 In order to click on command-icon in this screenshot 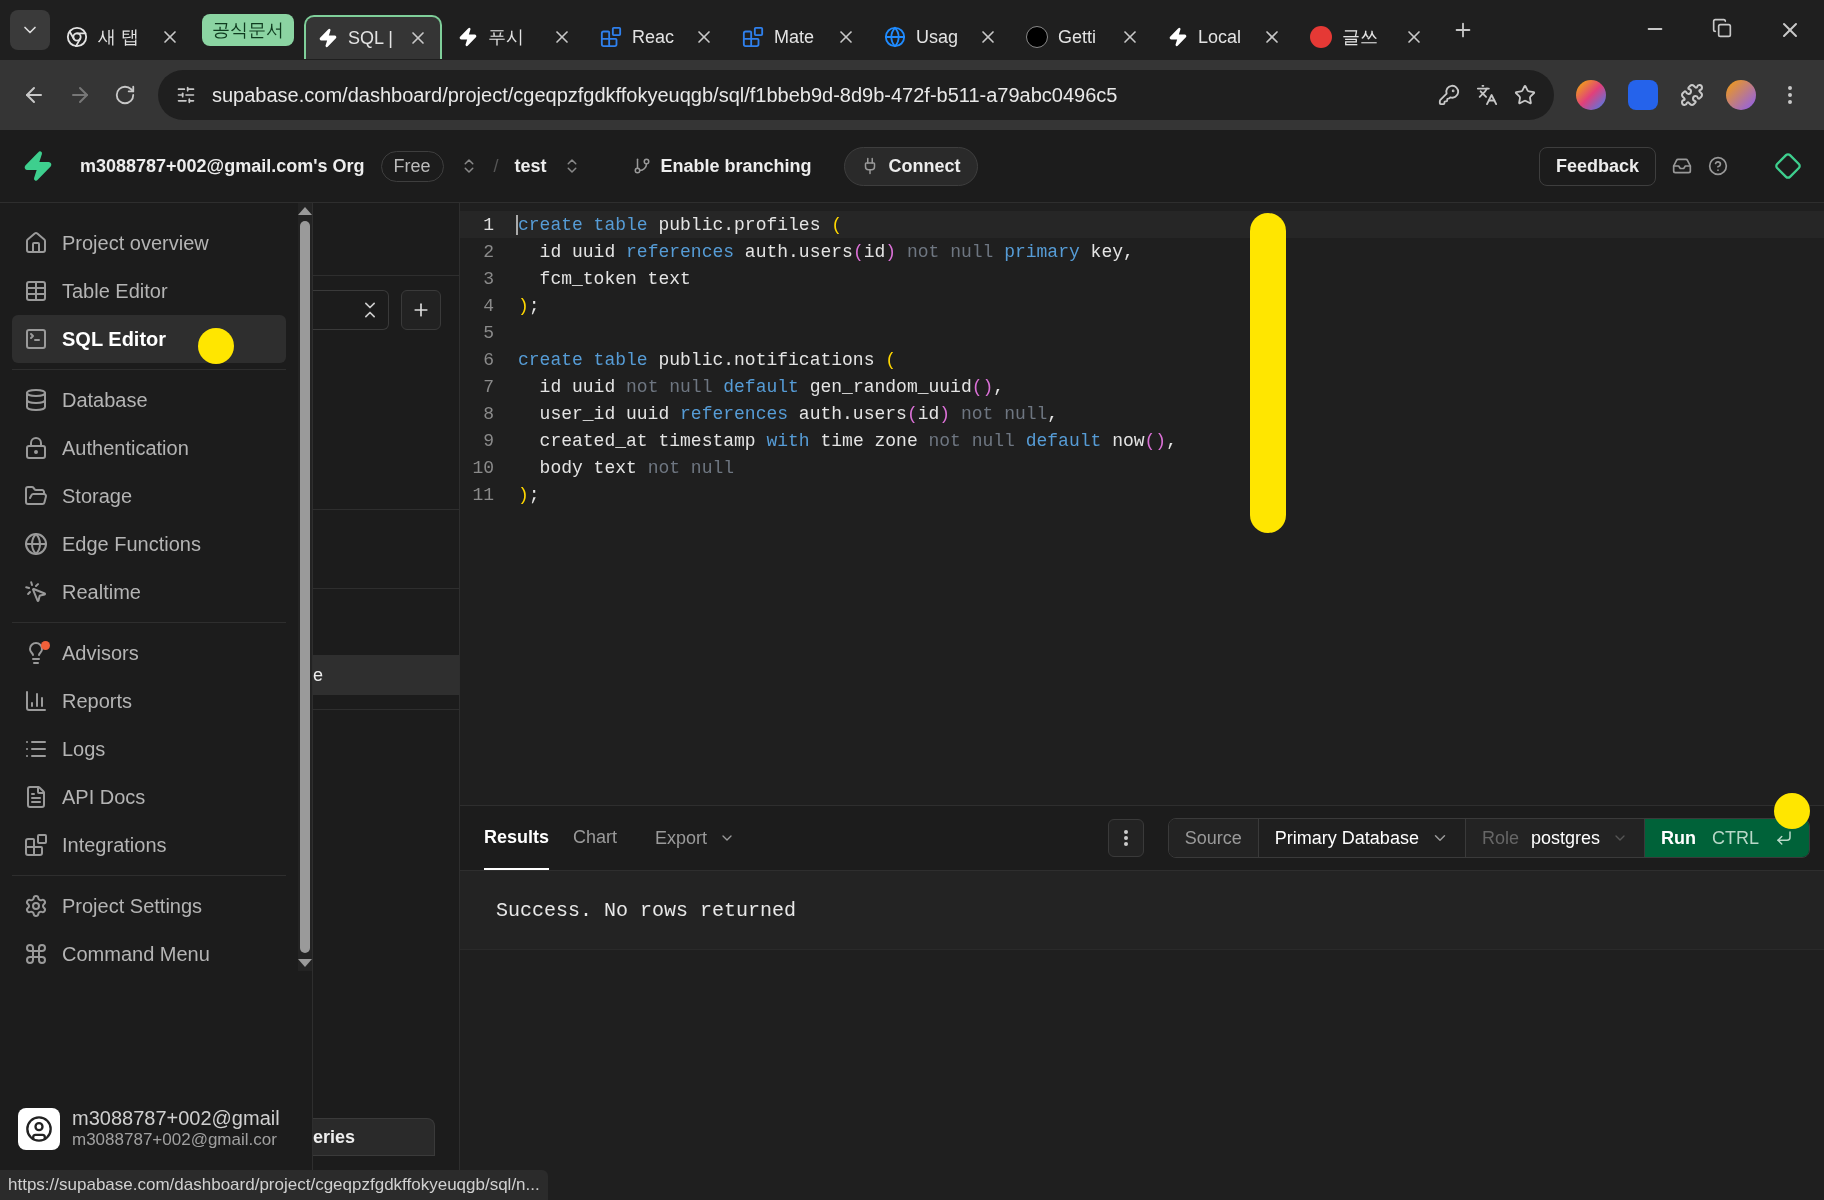, I will do `click(36, 954)`.